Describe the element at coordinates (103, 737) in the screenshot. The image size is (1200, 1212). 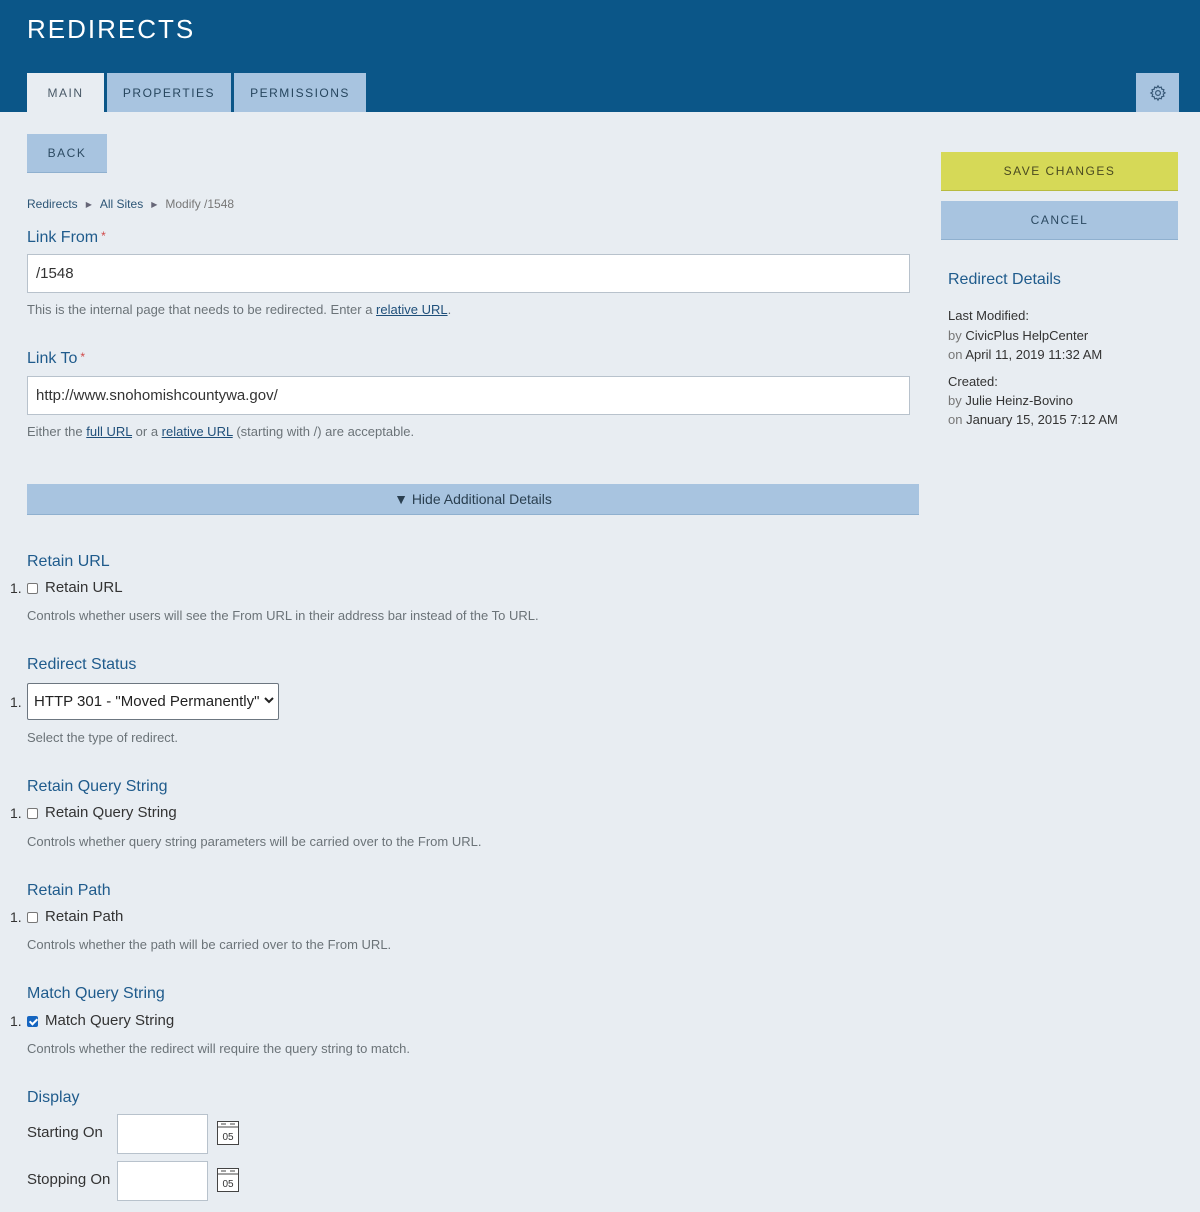
I see `redirect-status-help: Select the type of redirect.` at that location.